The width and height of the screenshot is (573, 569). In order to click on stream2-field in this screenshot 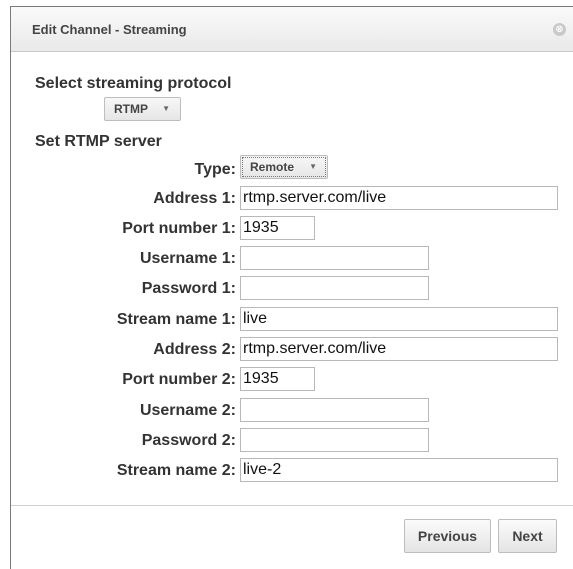, I will do `click(399, 470)`.